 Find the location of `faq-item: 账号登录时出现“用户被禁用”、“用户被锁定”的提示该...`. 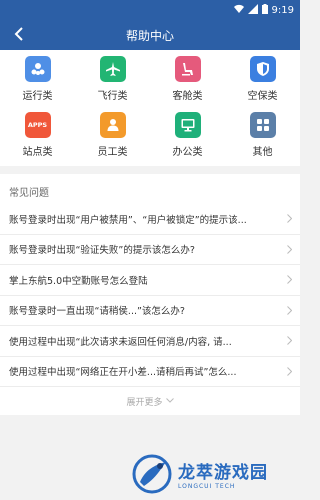

faq-item: 账号登录时出现“用户被禁用”、“用户被锁定”的提示该... is located at coordinates (150, 219).